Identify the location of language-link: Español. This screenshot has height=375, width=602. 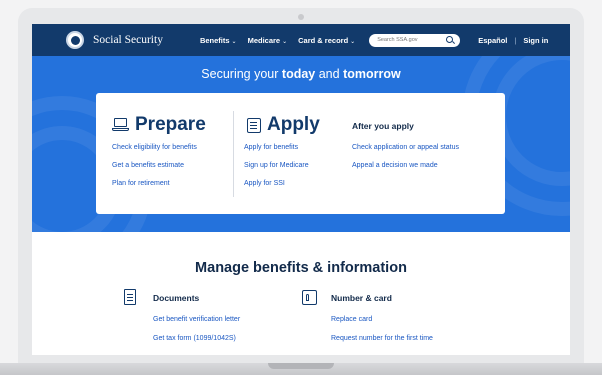
(492, 40).